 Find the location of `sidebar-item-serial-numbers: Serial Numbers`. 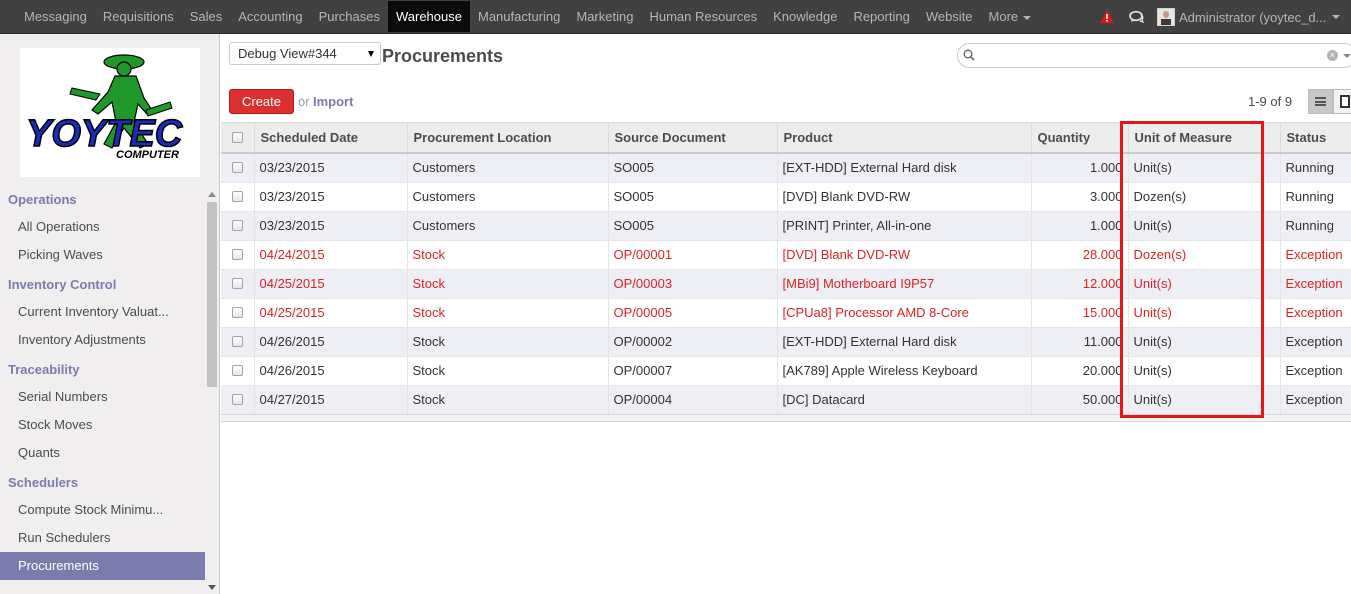

sidebar-item-serial-numbers: Serial Numbers is located at coordinates (102, 397).